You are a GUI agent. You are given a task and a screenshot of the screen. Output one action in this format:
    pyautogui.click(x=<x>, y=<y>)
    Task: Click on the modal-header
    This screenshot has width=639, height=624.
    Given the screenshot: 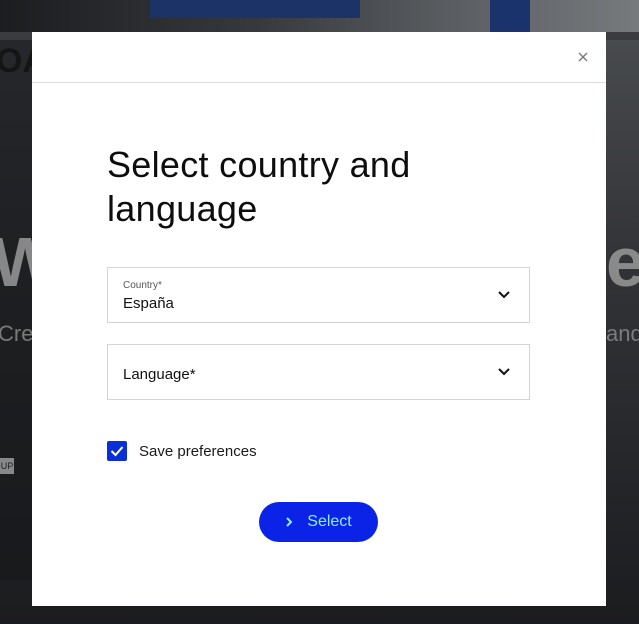 What is the action you would take?
    pyautogui.click(x=319, y=57)
    